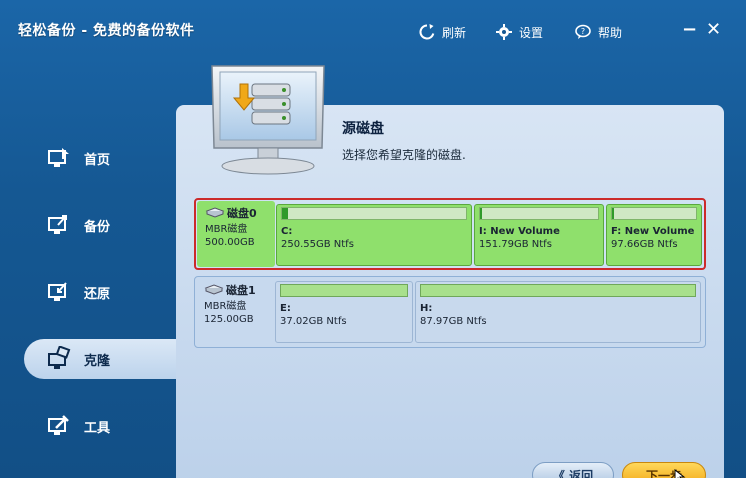 The height and width of the screenshot is (478, 746). I want to click on partition-letter: E:, so click(285, 308).